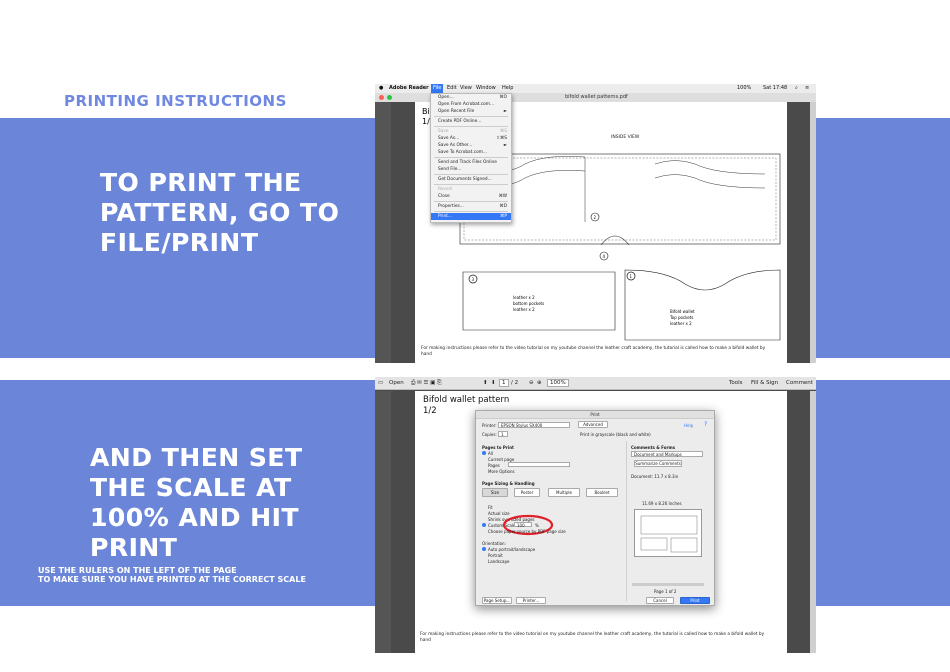 This screenshot has width=950, height=672. What do you see at coordinates (495, 492) in the screenshot?
I see `tab-size: Size` at bounding box center [495, 492].